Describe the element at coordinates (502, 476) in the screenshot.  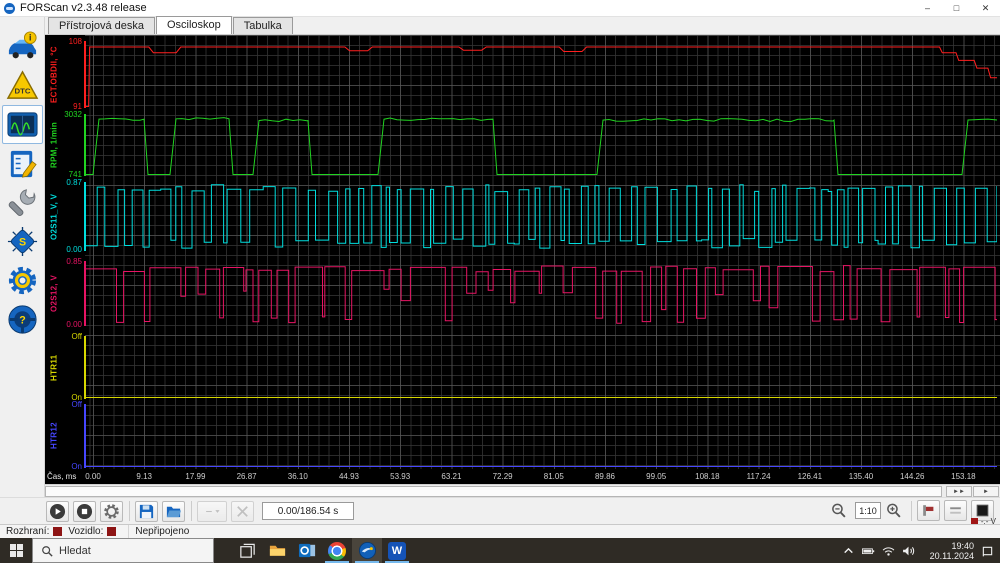
I see `time-tick: 72.29` at that location.